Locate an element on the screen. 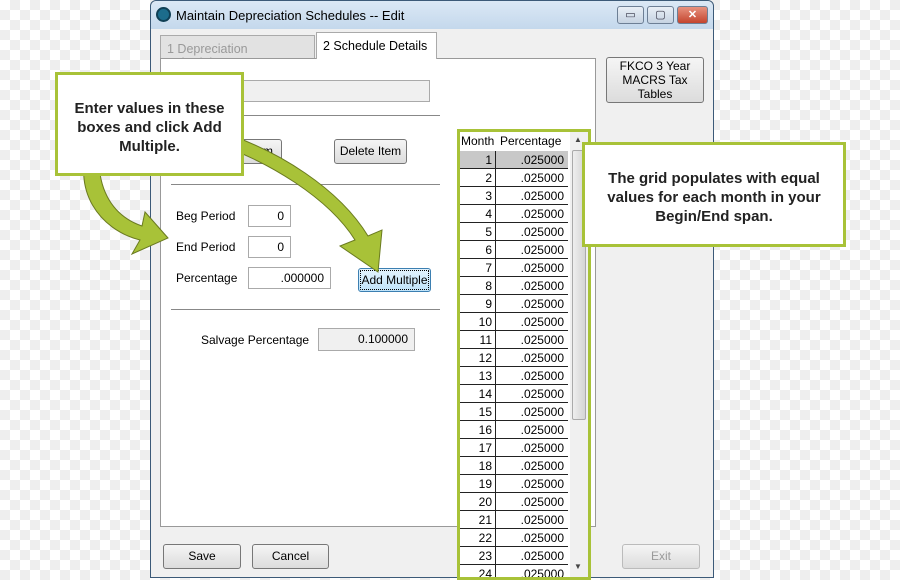 The height and width of the screenshot is (580, 900). tab-schedule-details: 2 Schedule Details is located at coordinates (376, 45).